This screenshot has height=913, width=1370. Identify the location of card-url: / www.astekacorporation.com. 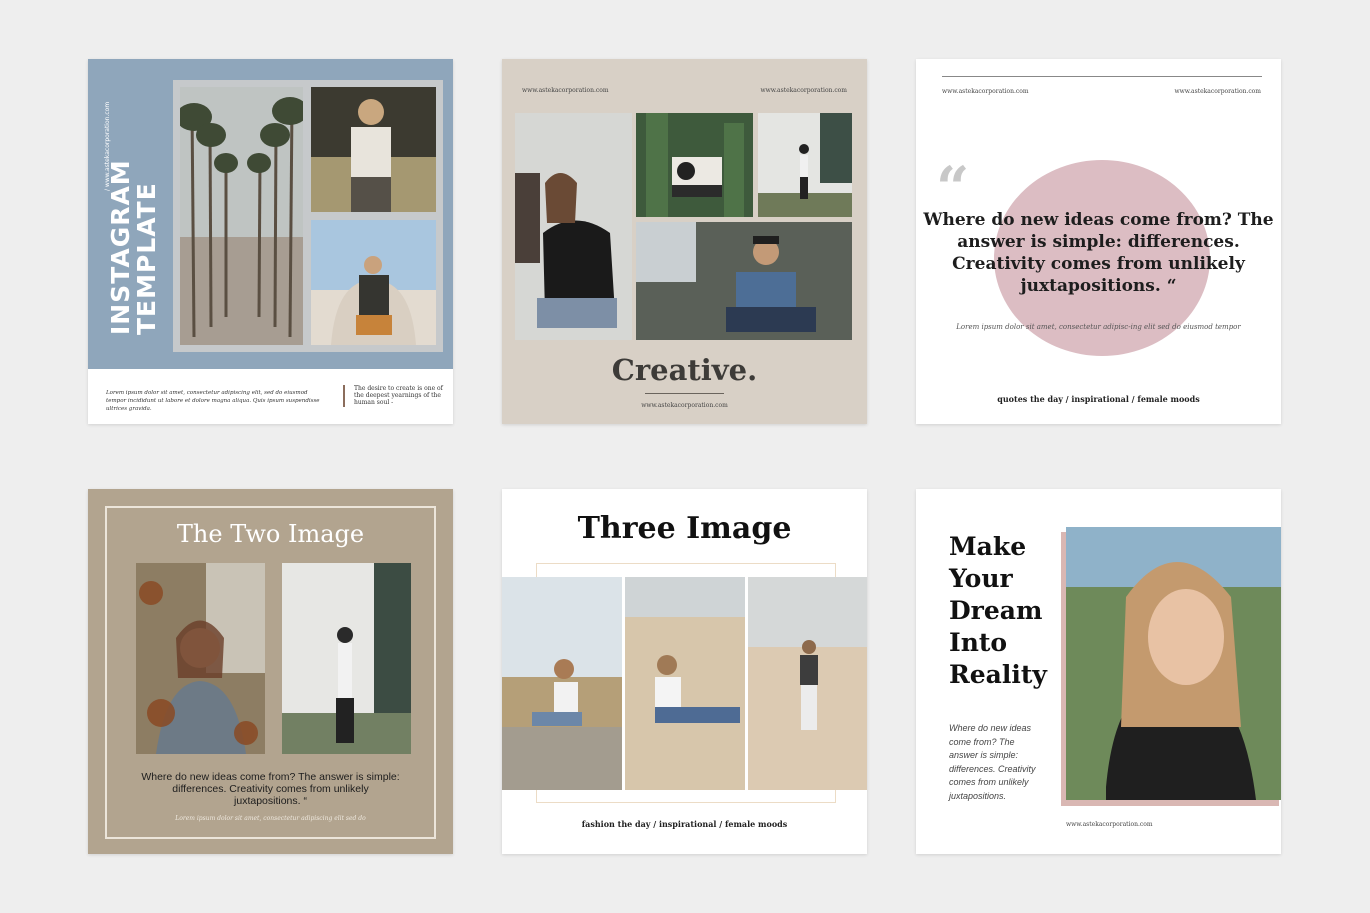
(107, 146).